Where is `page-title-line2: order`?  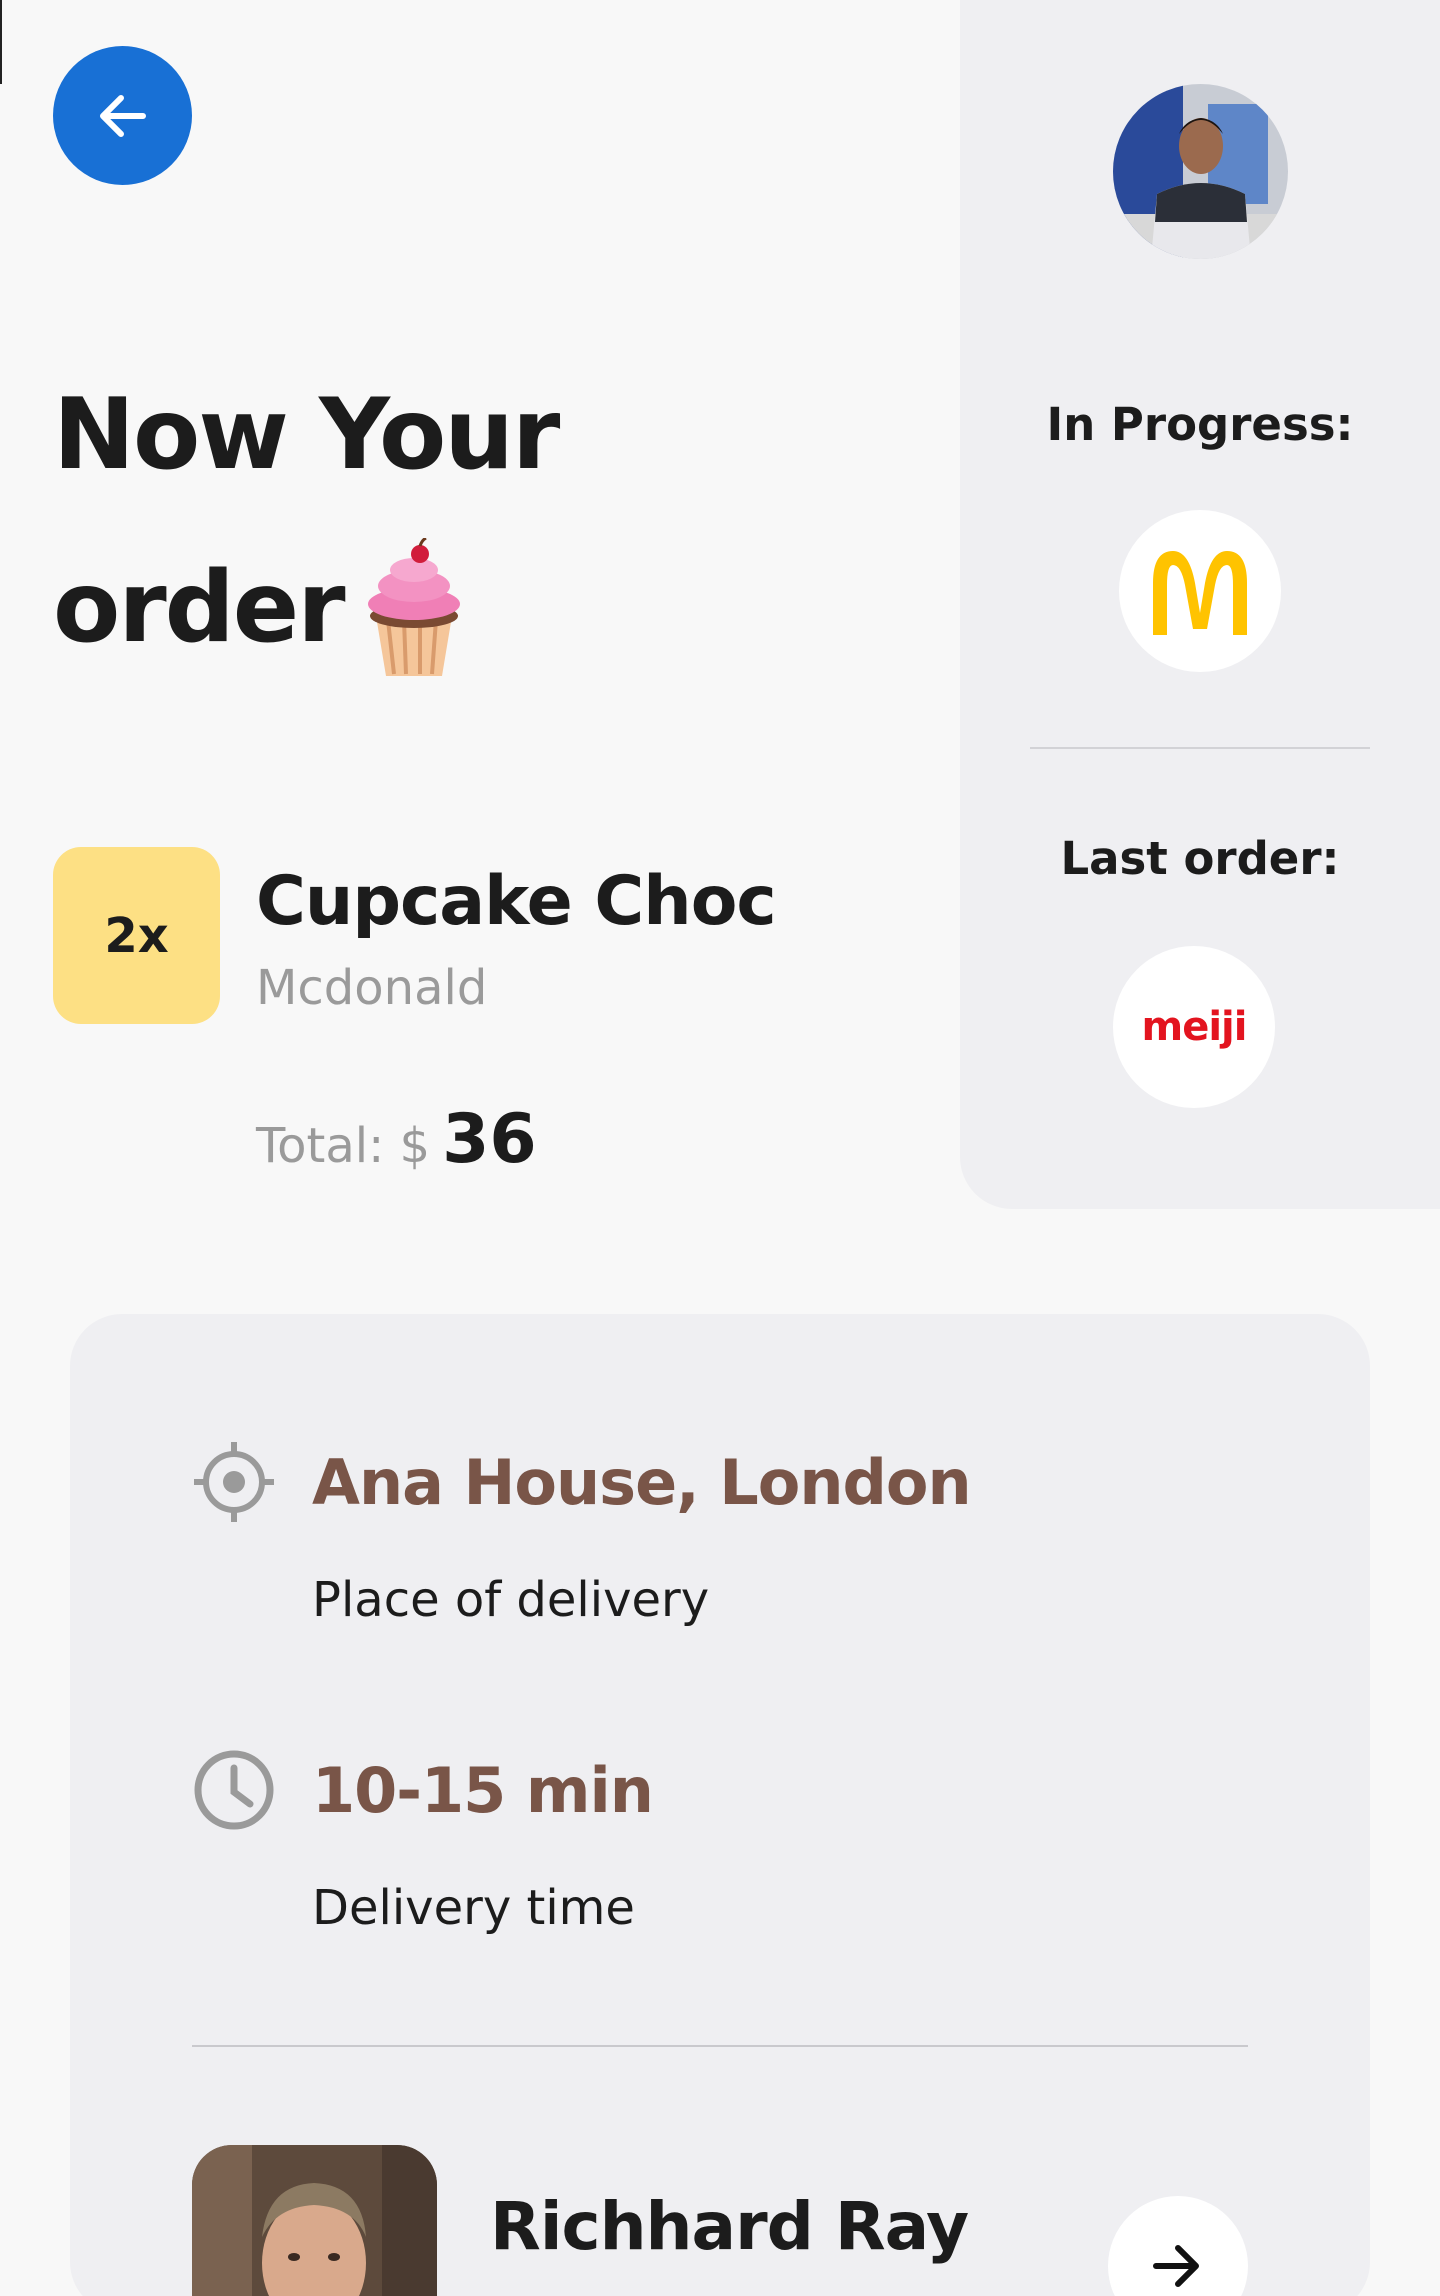
page-title-line2: order is located at coordinates (258, 608).